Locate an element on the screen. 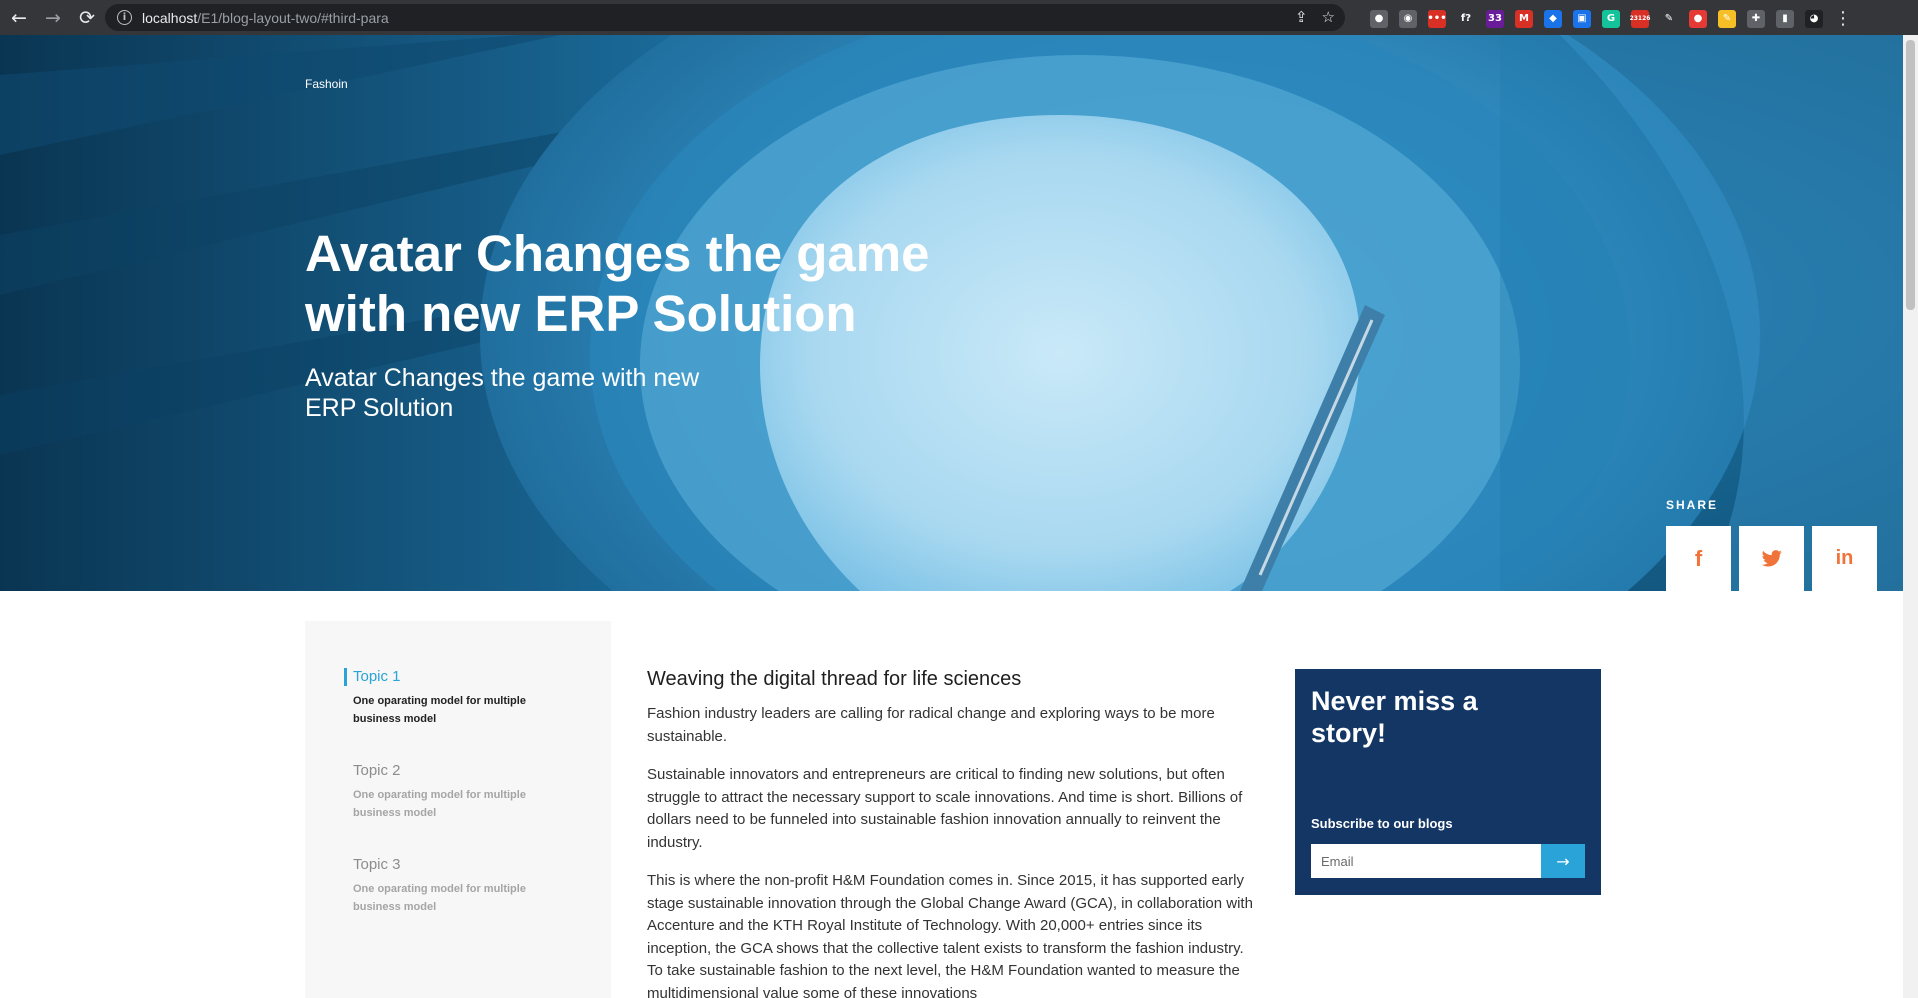 The height and width of the screenshot is (998, 1918). extensions-bar: ● ◉ ••• f? 33 M ◆ ▣ G 23126 ✎ ● ✎ ✚ ▮ ◕ ⋮ is located at coordinates (1611, 18).